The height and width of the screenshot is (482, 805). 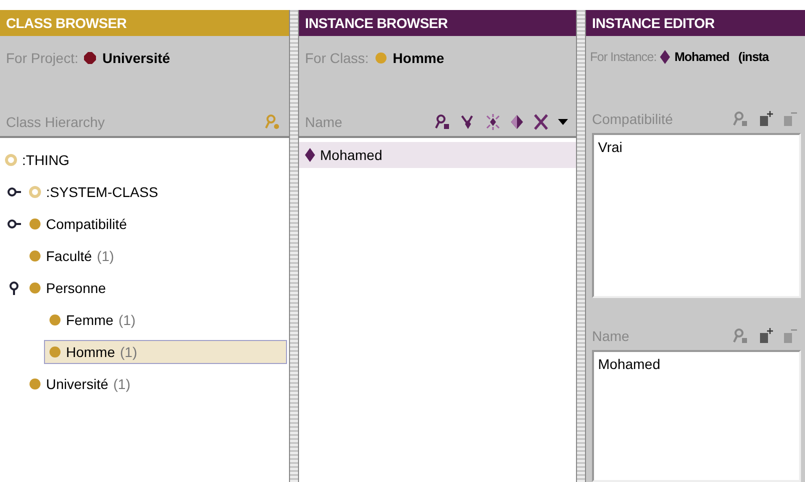 I want to click on slot-label: Name, so click(x=611, y=336).